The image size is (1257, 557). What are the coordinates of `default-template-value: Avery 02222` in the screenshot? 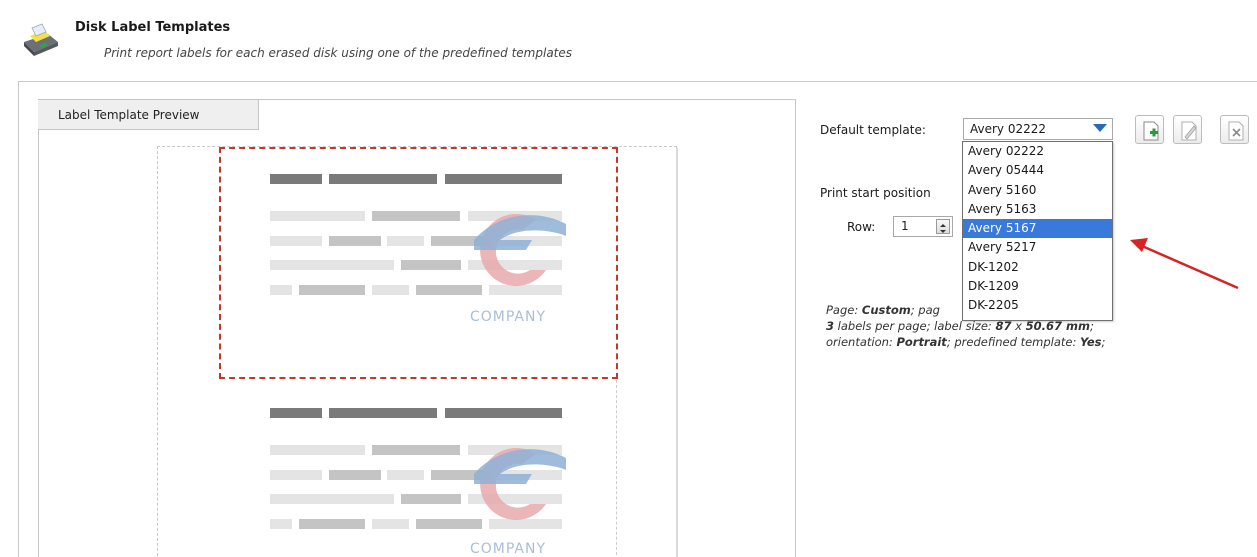 It's located at (1008, 129).